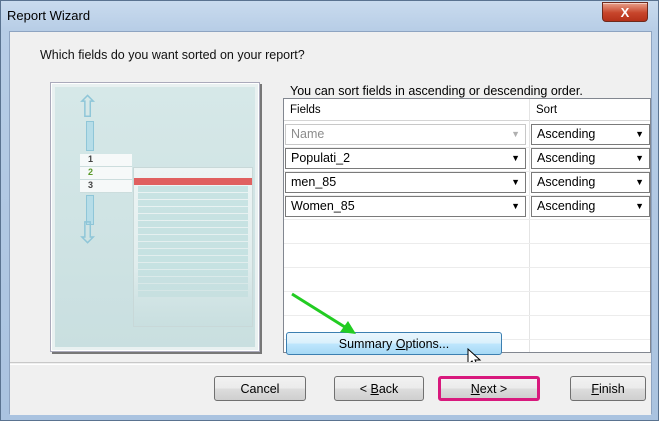 The width and height of the screenshot is (659, 421). I want to click on wizard-footer: Cancel < Back Next > Finish, so click(330, 388).